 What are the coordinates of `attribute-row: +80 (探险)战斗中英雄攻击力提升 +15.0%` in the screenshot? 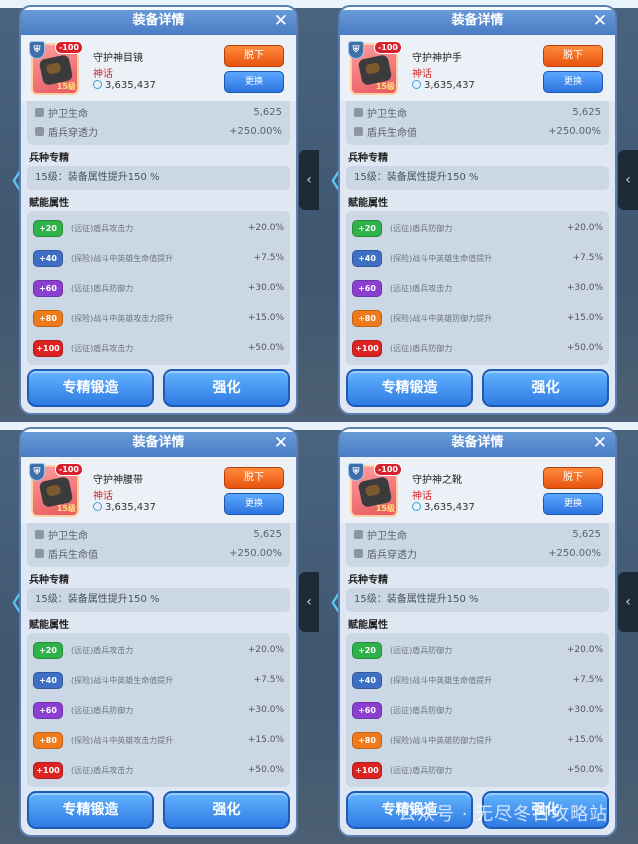 It's located at (158, 318).